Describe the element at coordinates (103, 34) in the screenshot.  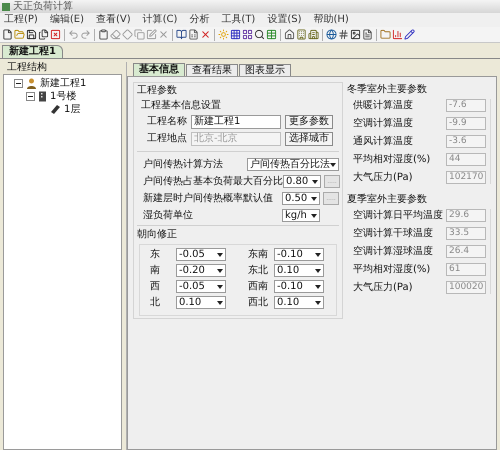
I see `clipboard-icon` at that location.